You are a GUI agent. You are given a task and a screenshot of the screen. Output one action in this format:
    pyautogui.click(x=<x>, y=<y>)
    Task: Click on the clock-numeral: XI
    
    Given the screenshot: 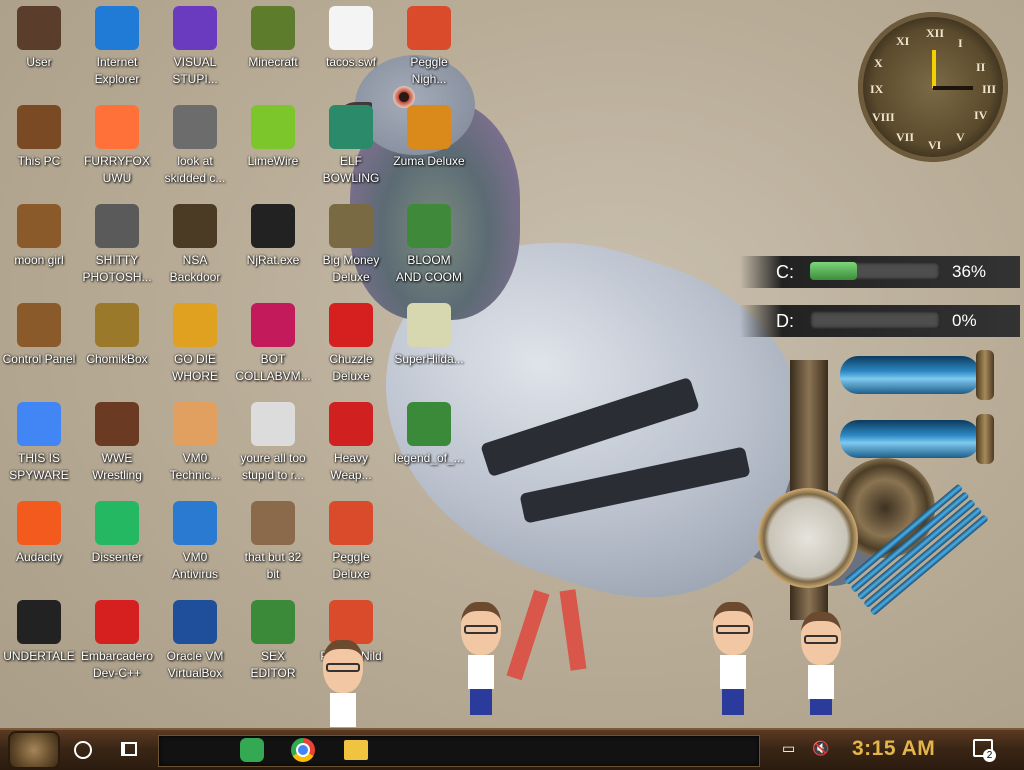 What is the action you would take?
    pyautogui.click(x=903, y=41)
    